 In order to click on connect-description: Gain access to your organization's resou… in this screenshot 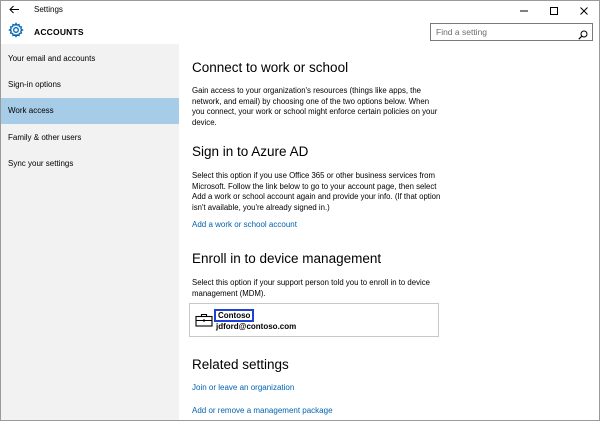, I will do `click(315, 106)`.